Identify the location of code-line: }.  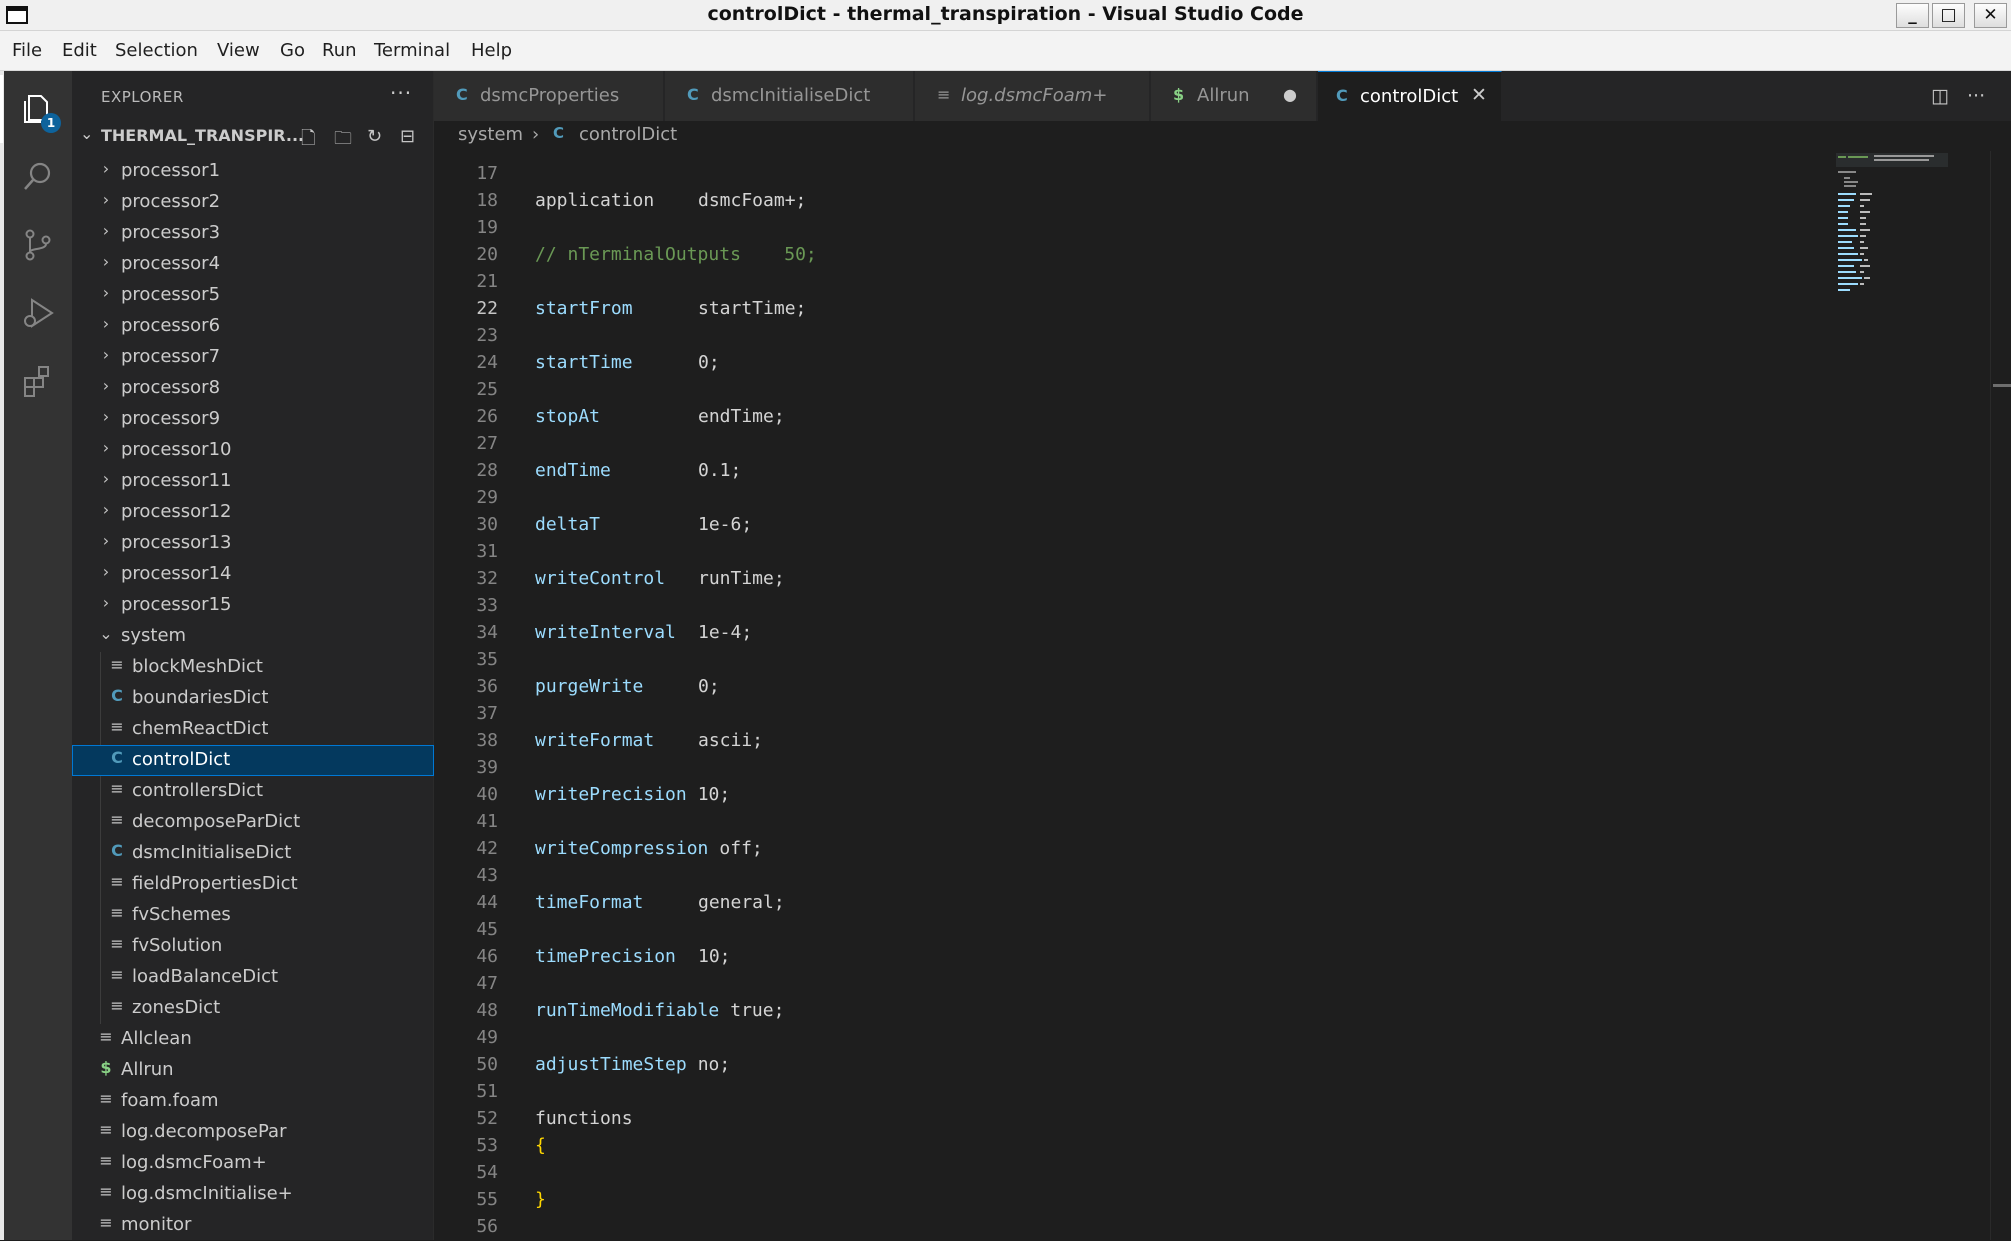
(540, 1199).